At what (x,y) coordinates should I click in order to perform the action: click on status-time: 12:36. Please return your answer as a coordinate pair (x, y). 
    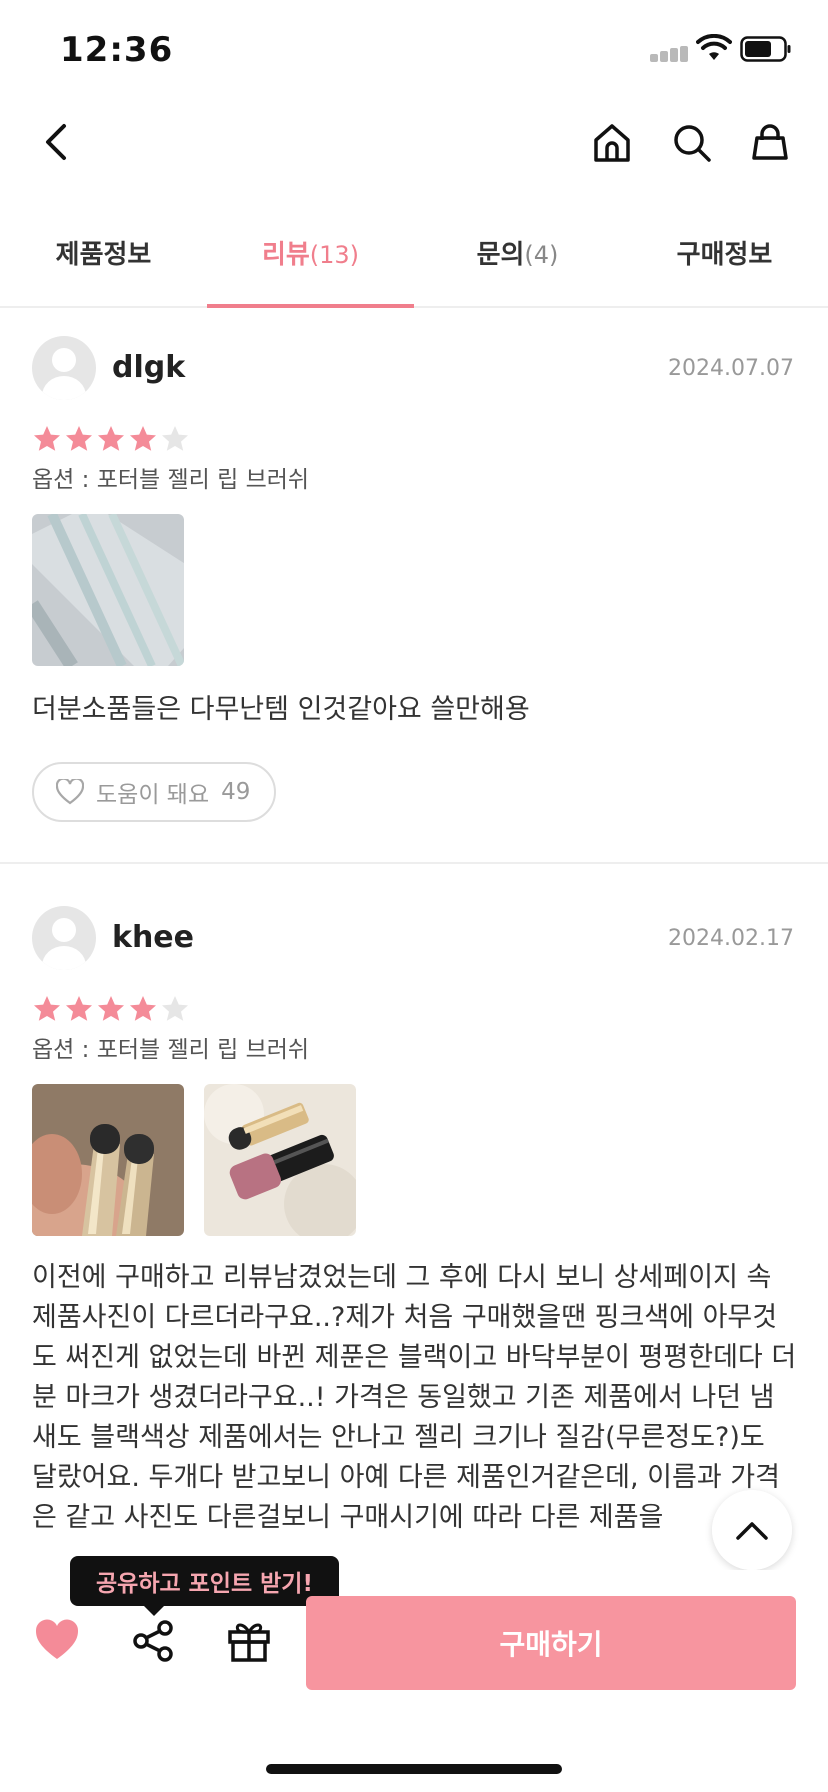
    Looking at the image, I should click on (117, 50).